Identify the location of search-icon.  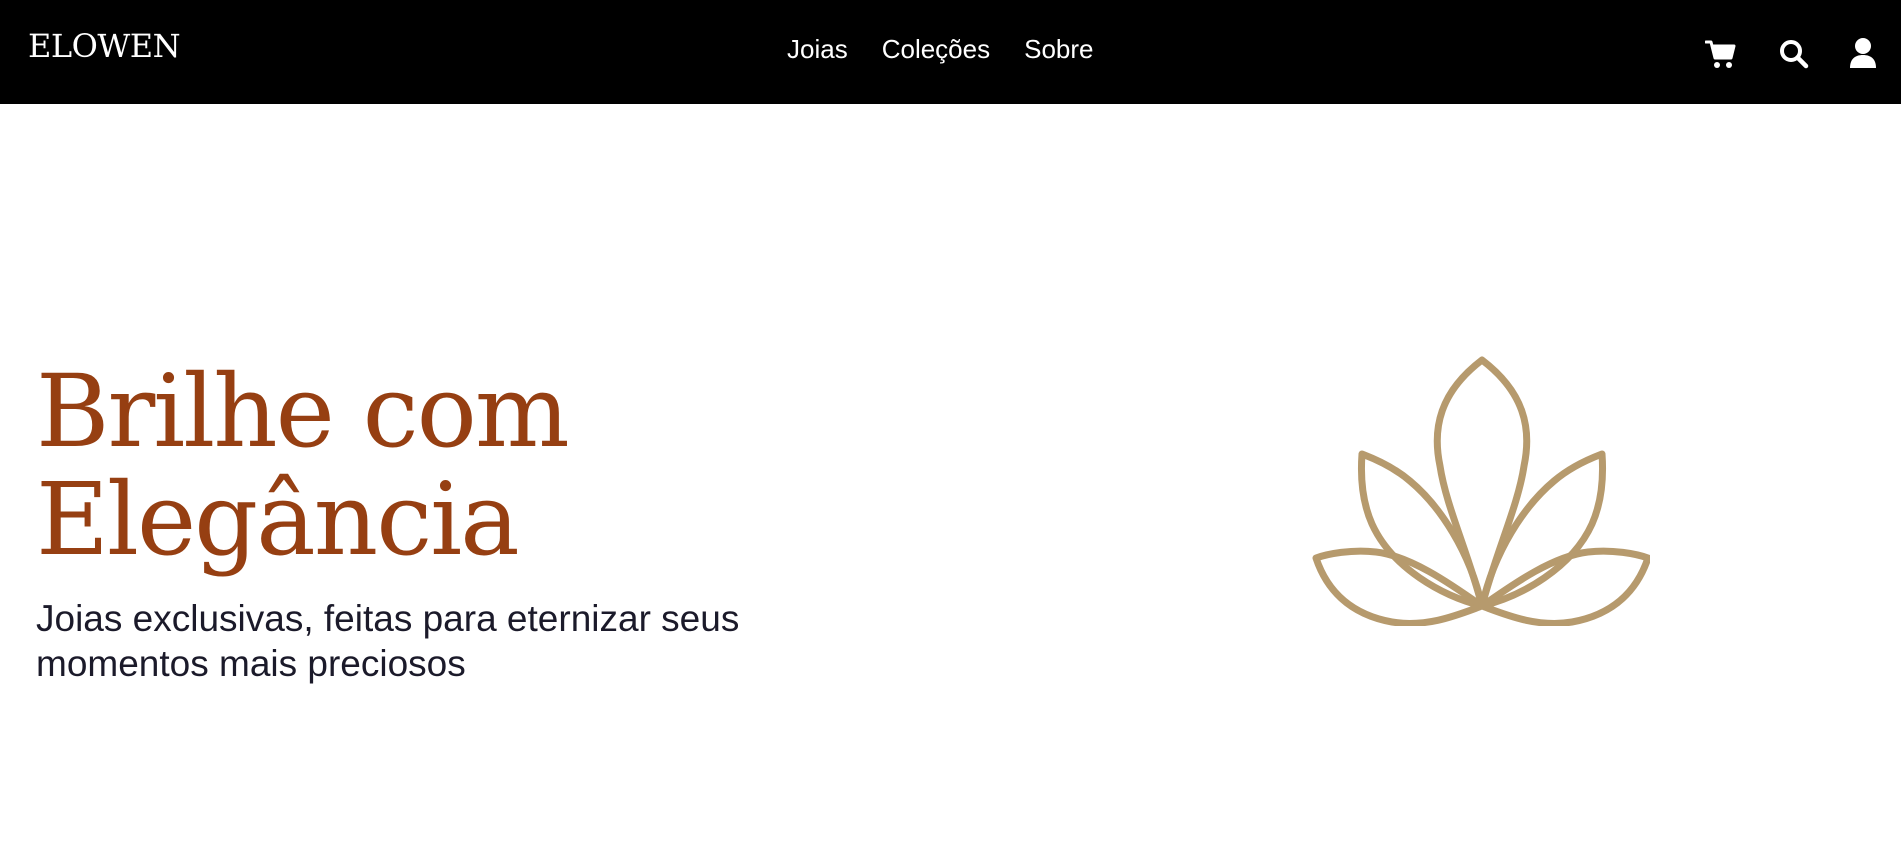
(1794, 53).